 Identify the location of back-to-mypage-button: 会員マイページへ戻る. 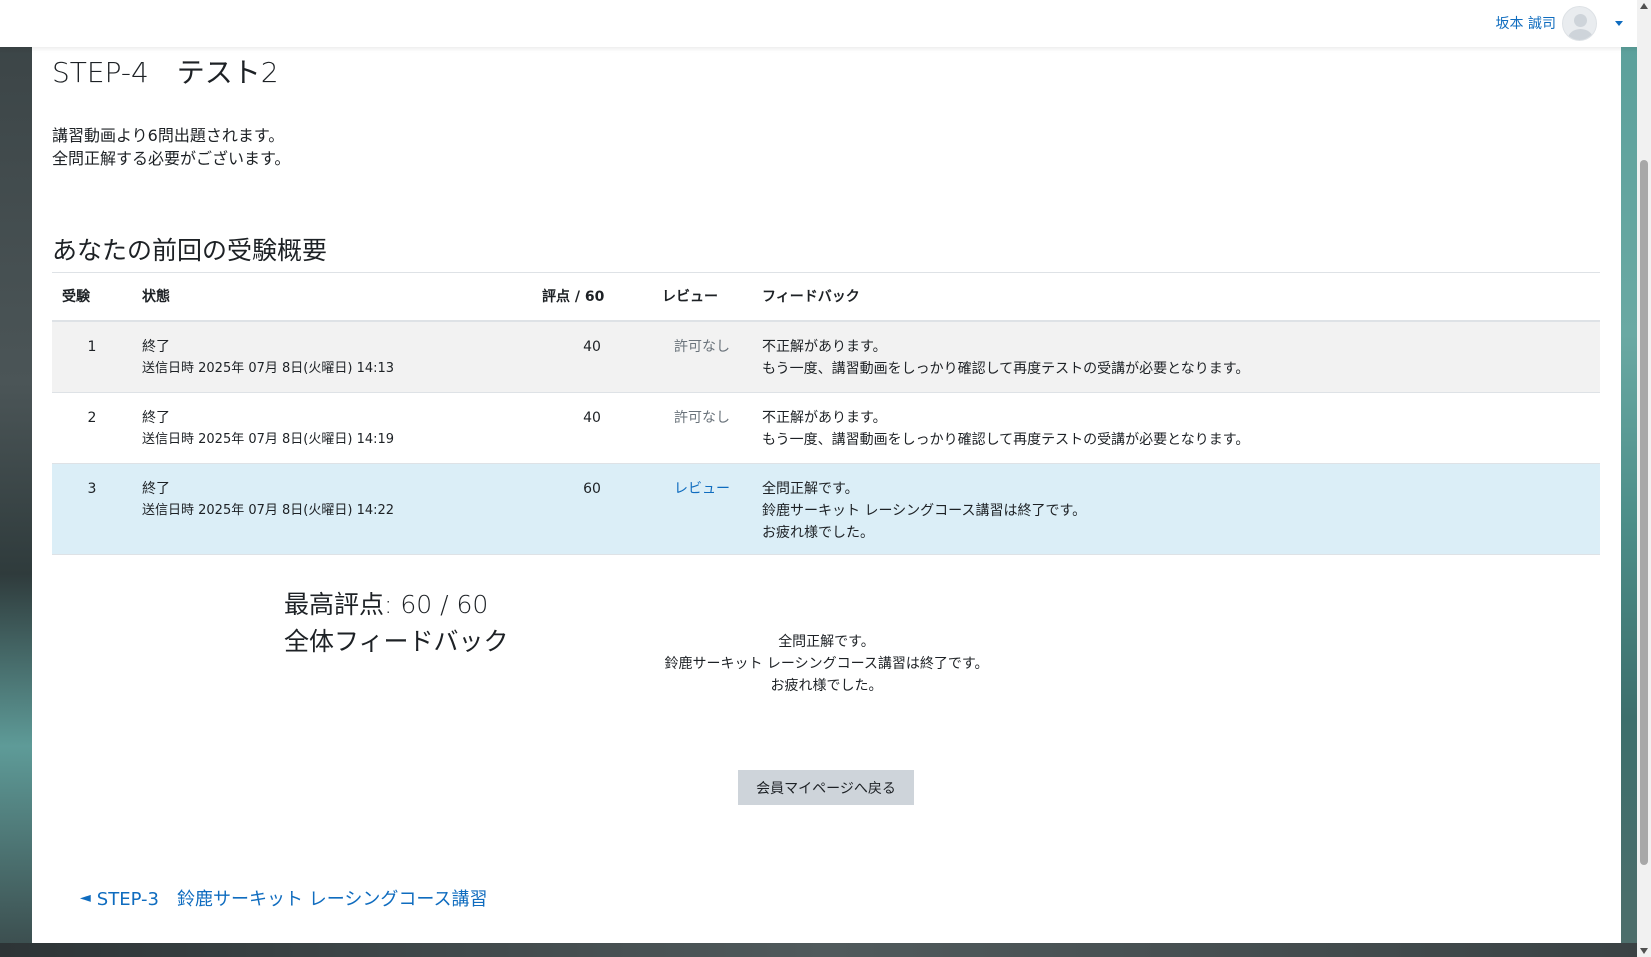
(826, 787).